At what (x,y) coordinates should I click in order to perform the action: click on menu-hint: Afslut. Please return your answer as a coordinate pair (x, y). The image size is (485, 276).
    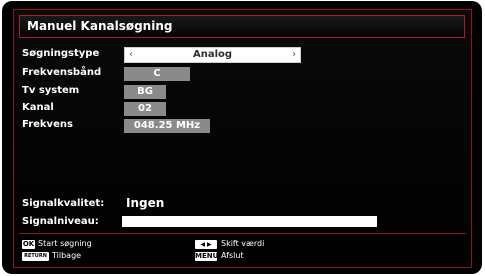
    Looking at the image, I should click on (232, 255).